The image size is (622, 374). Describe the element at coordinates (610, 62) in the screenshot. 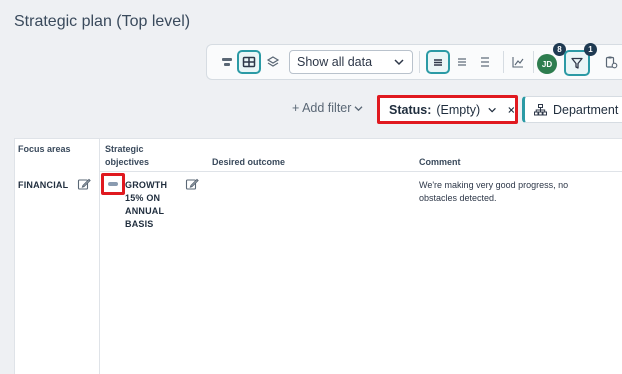

I see `clipboard-settings-icon` at that location.